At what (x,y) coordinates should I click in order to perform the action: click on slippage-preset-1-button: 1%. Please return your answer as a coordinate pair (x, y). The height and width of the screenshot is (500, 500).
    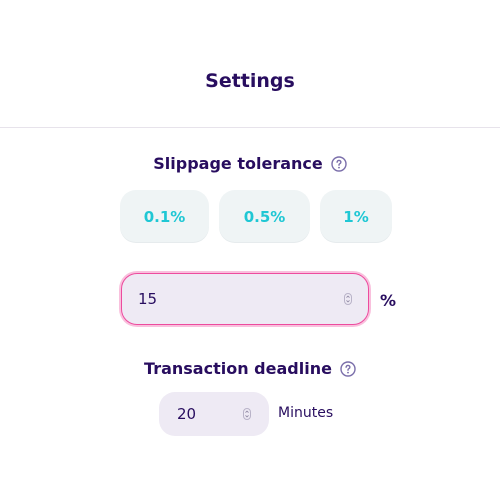
    Looking at the image, I should click on (356, 216).